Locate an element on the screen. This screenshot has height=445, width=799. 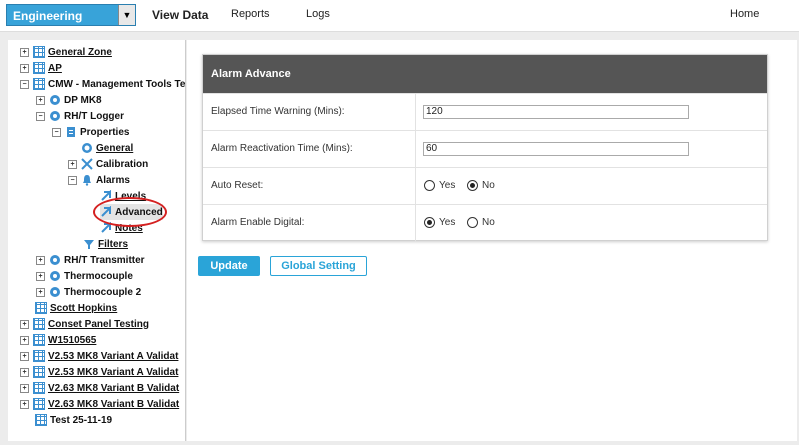
tree-item: − Alarms is located at coordinates (99, 180).